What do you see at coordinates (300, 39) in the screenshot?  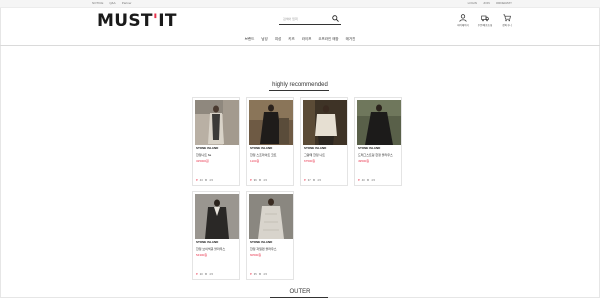 I see `main-nav: 브랜드 남성 여성 키즈 라이프 오프라인 매장 매거진` at bounding box center [300, 39].